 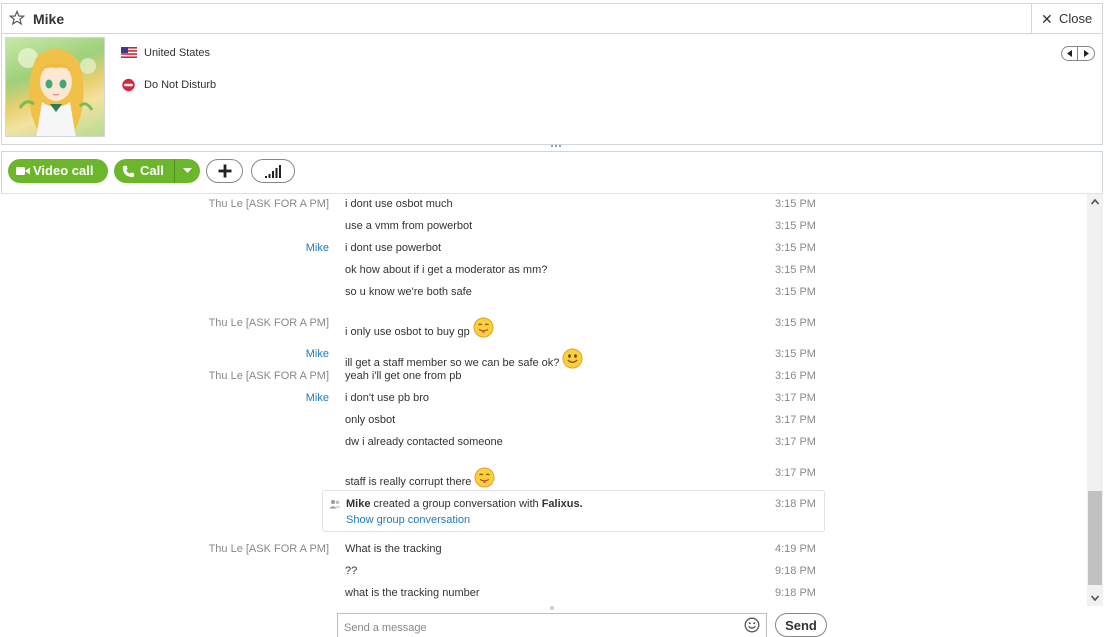 What do you see at coordinates (543, 226) in the screenshot?
I see `message-row: use a vmm from powerbot 3:15 PM` at bounding box center [543, 226].